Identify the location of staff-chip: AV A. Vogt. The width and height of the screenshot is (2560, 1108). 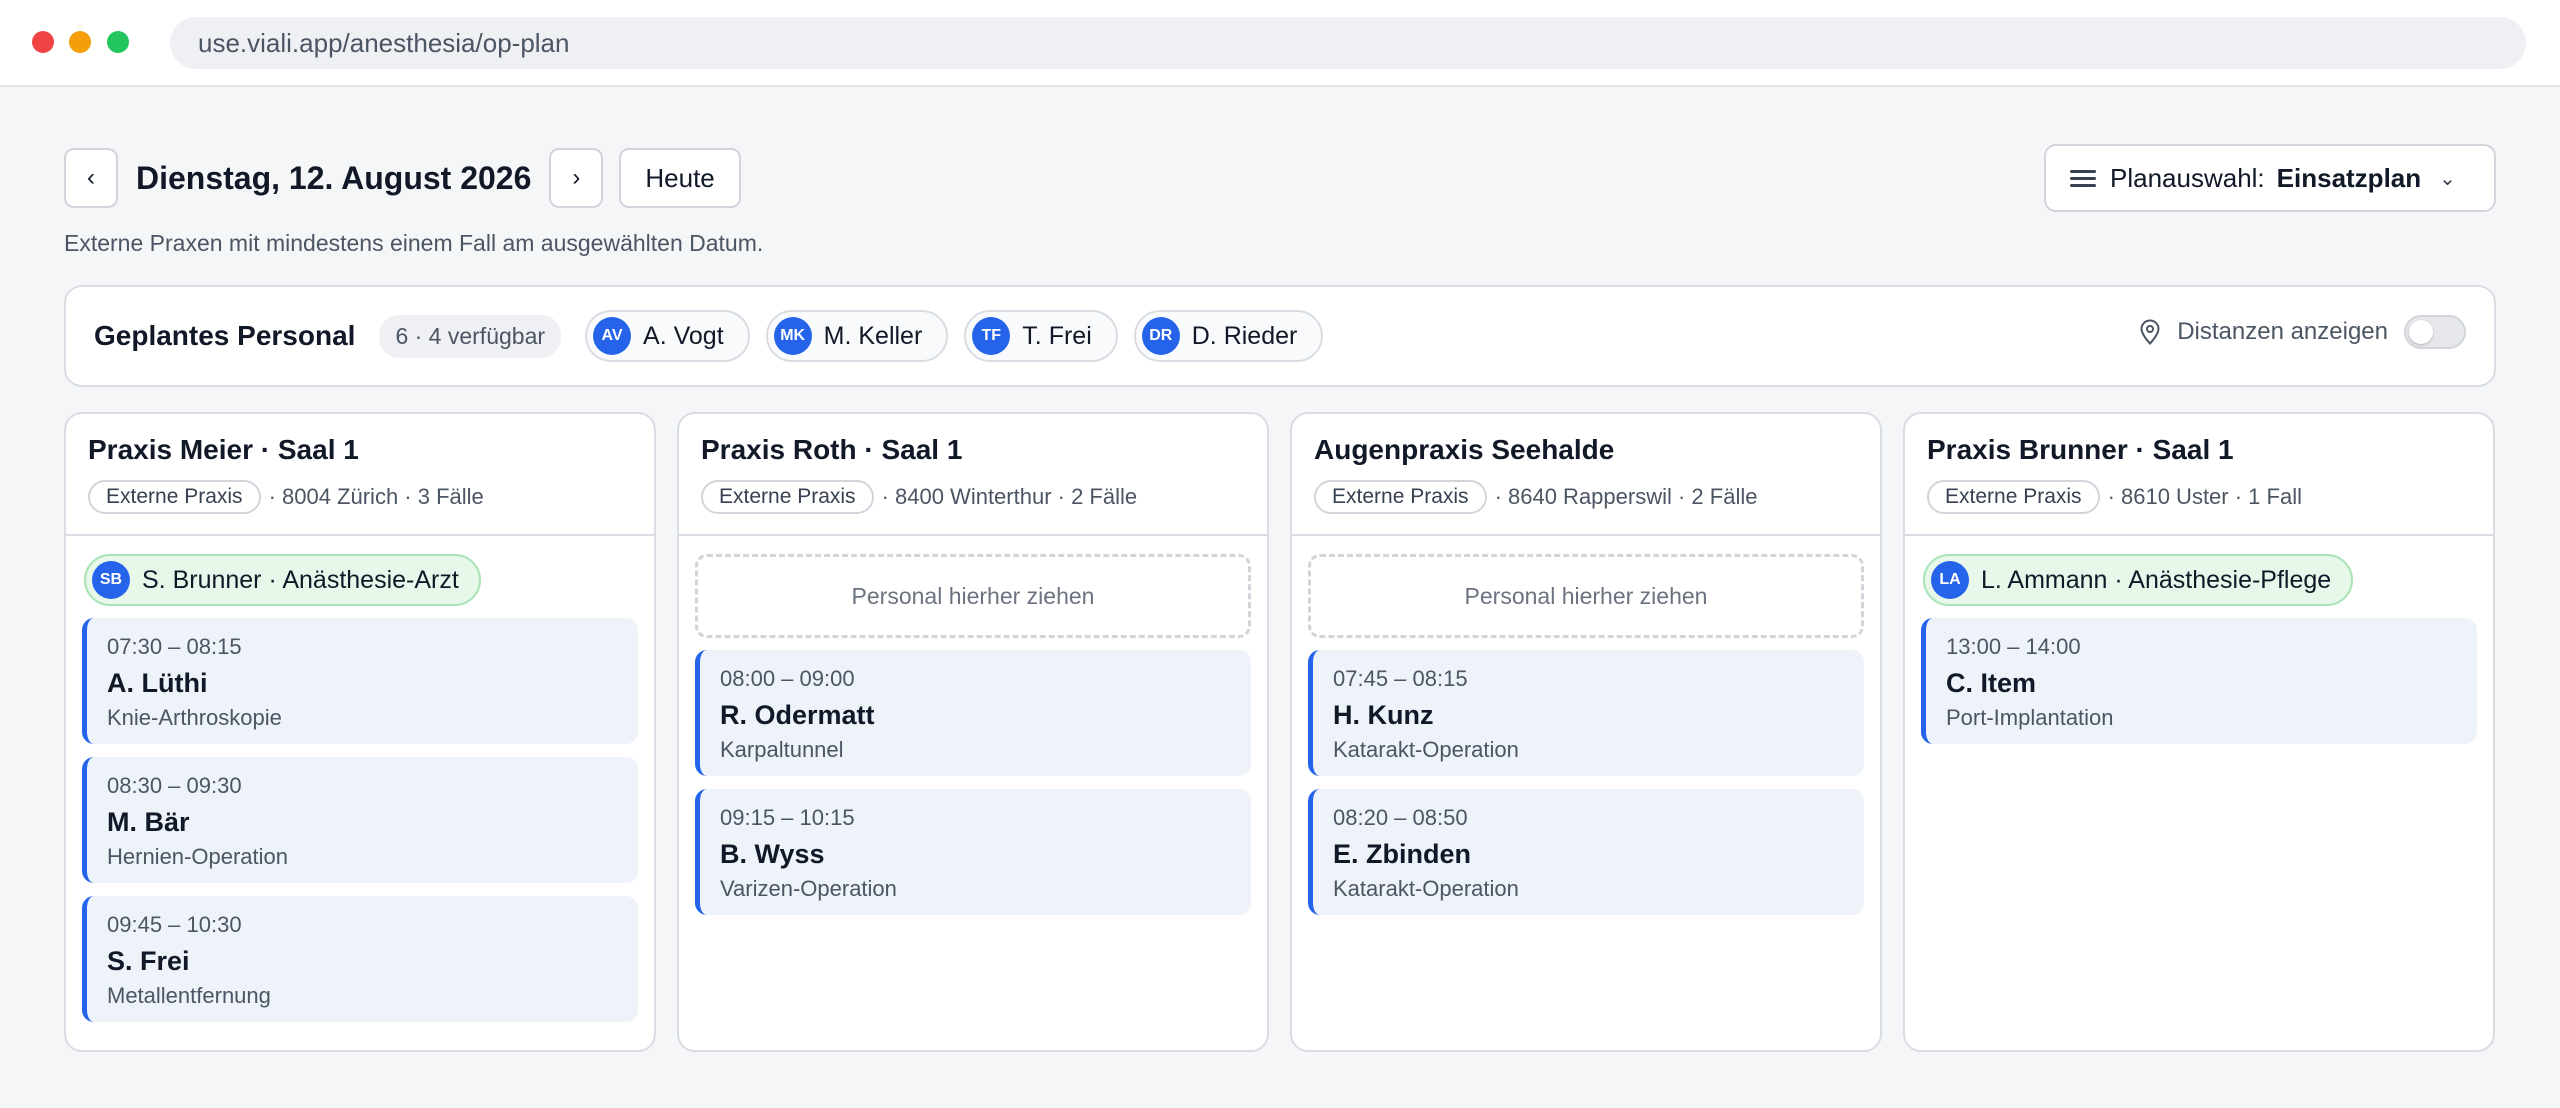
(667, 336).